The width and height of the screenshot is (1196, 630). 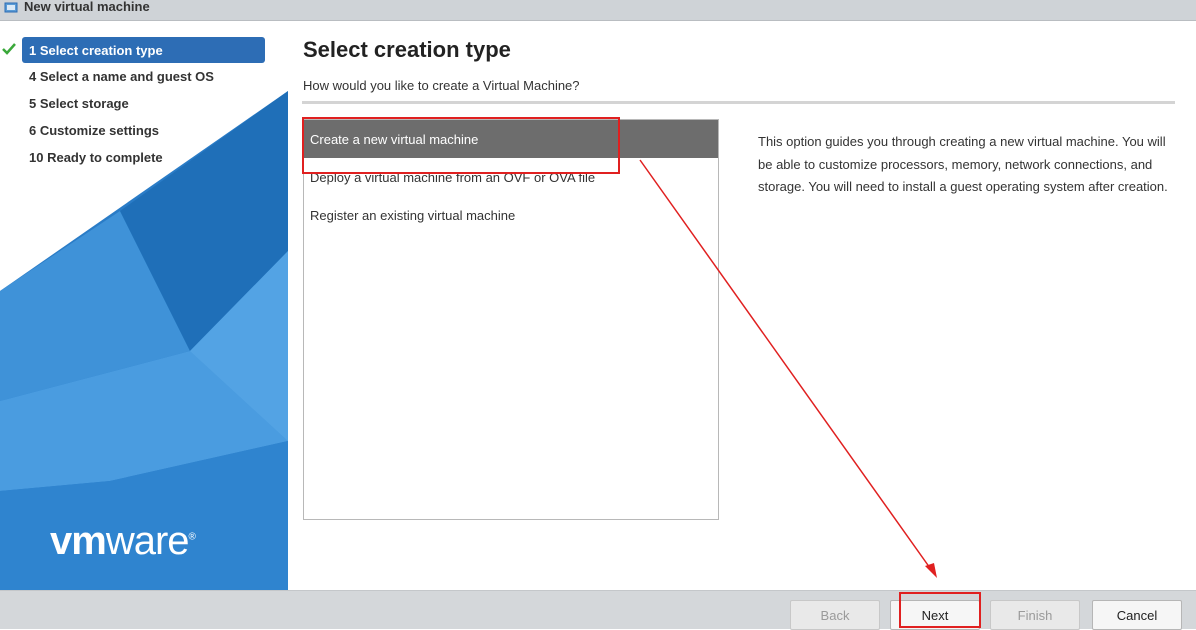 I want to click on wizard-step-label: 4 Select a name and guest OS, so click(x=121, y=76).